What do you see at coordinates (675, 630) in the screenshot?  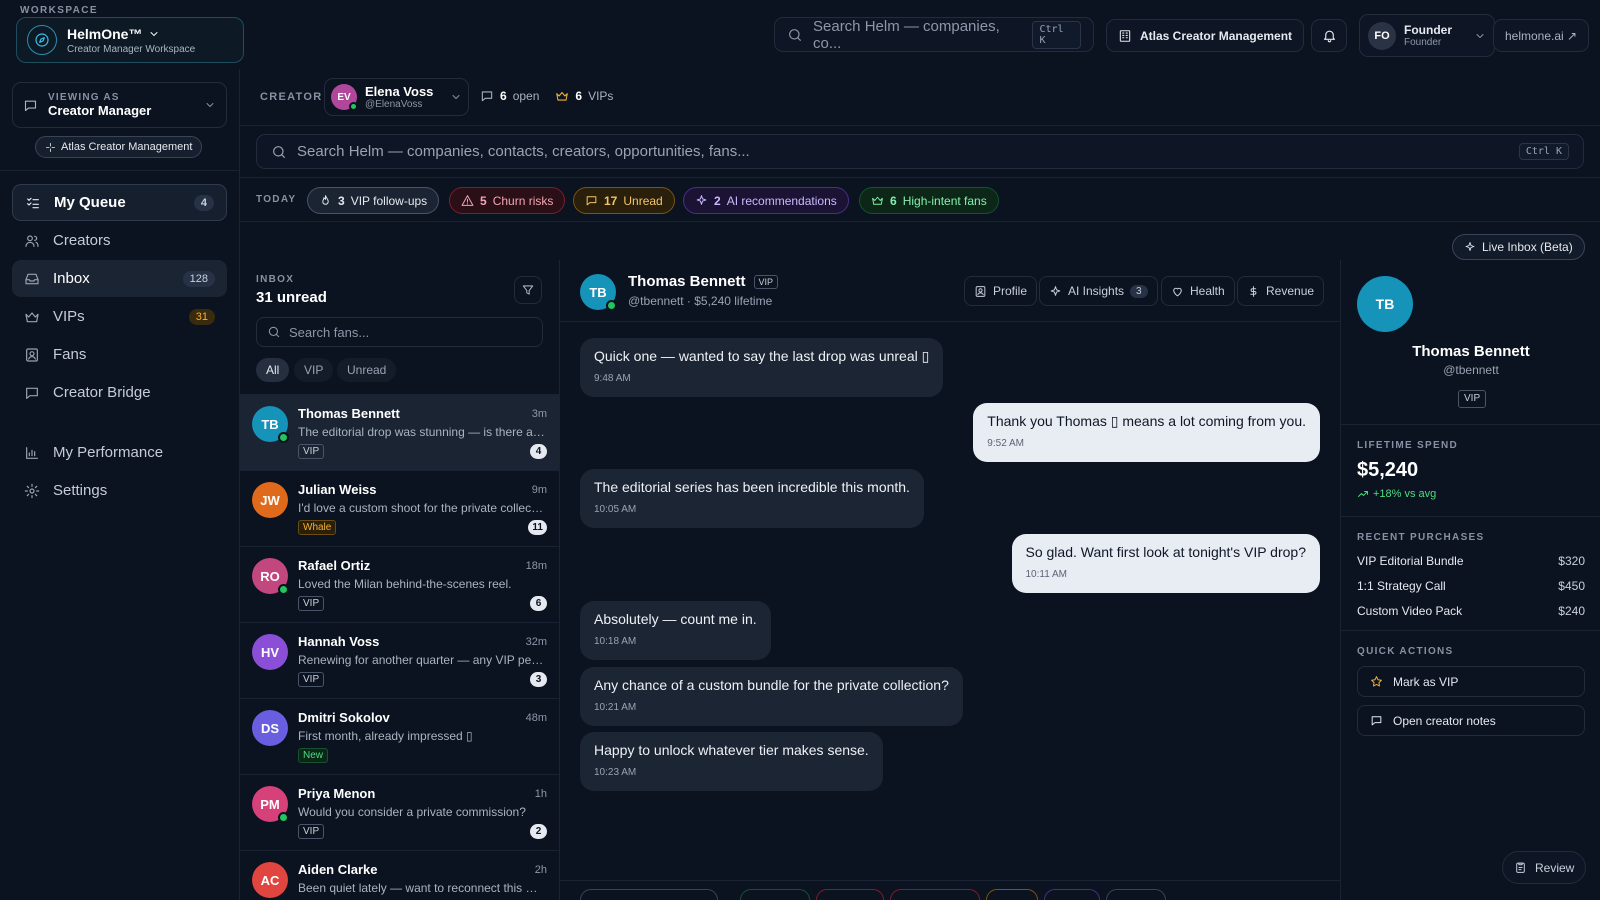 I see `incoming-message: Absolutely — count me in. 10:18 AM` at bounding box center [675, 630].